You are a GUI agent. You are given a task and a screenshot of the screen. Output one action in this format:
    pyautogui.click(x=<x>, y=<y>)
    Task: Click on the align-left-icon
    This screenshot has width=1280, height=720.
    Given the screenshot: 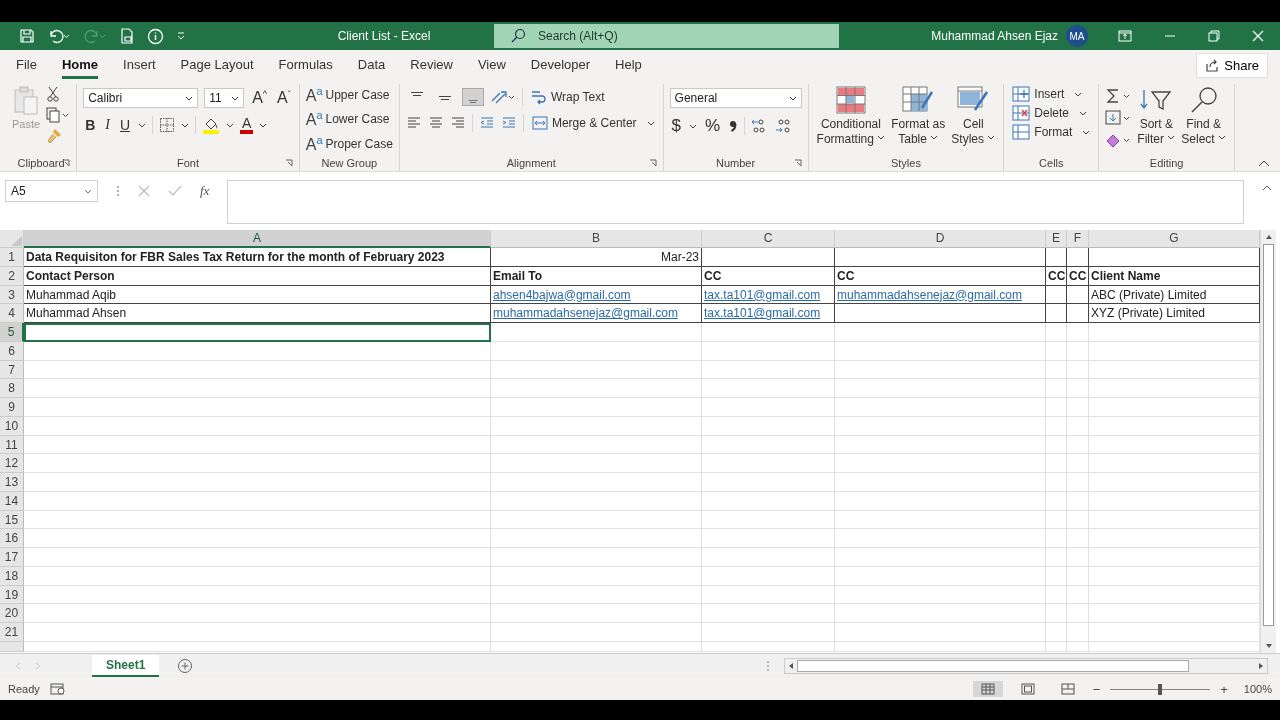 What is the action you would take?
    pyautogui.click(x=413, y=123)
    